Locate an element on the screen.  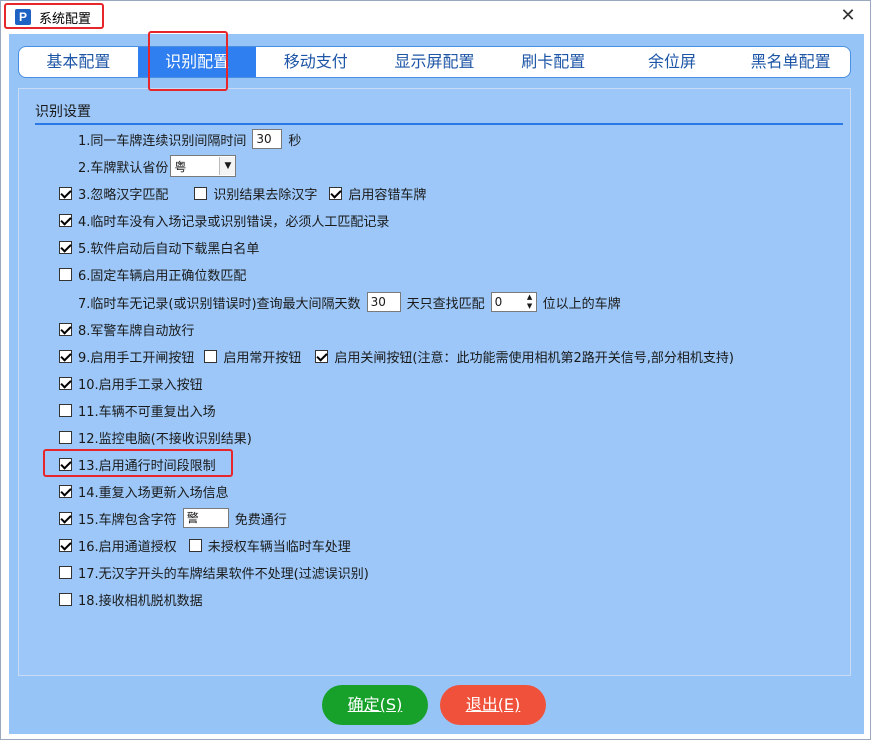
setting-row-13: 13.启用通行时间段限制 is located at coordinates (137, 464).